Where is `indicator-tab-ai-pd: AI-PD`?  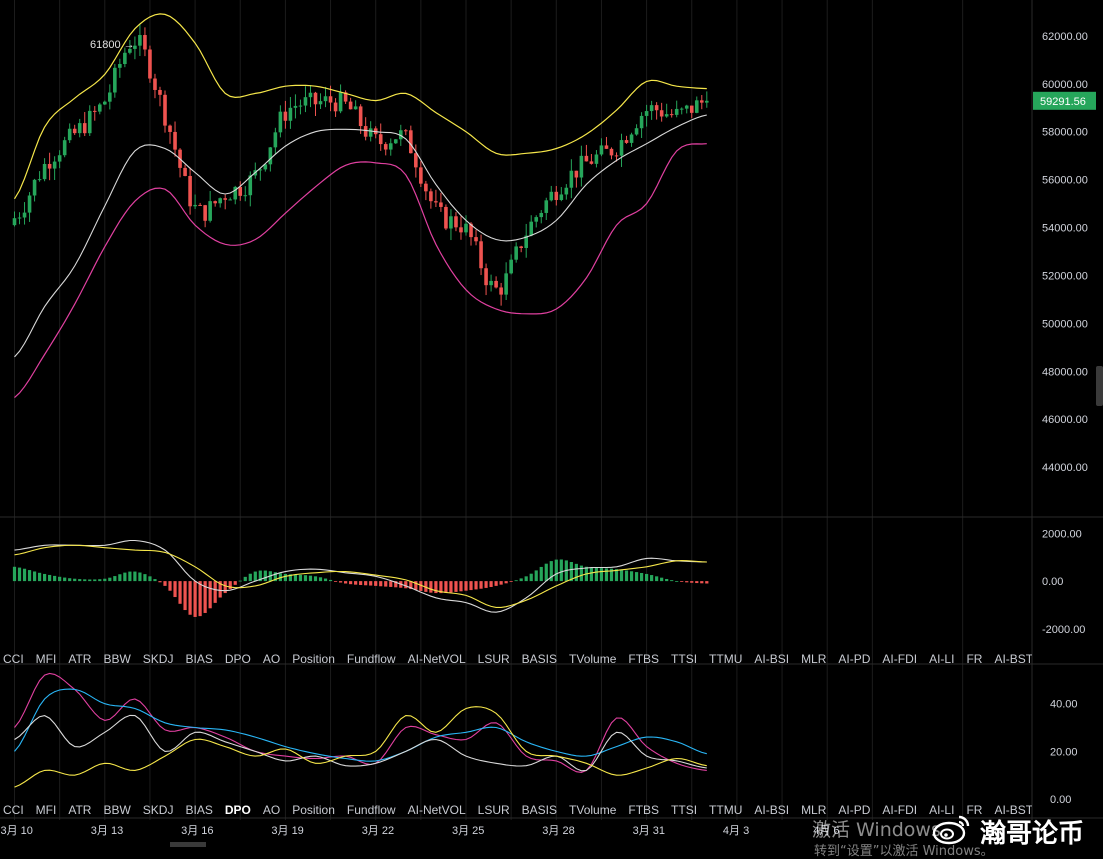
indicator-tab-ai-pd: AI-PD is located at coordinates (854, 659).